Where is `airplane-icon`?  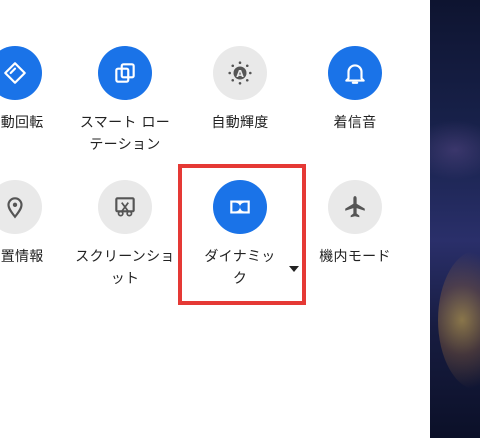 airplane-icon is located at coordinates (355, 207).